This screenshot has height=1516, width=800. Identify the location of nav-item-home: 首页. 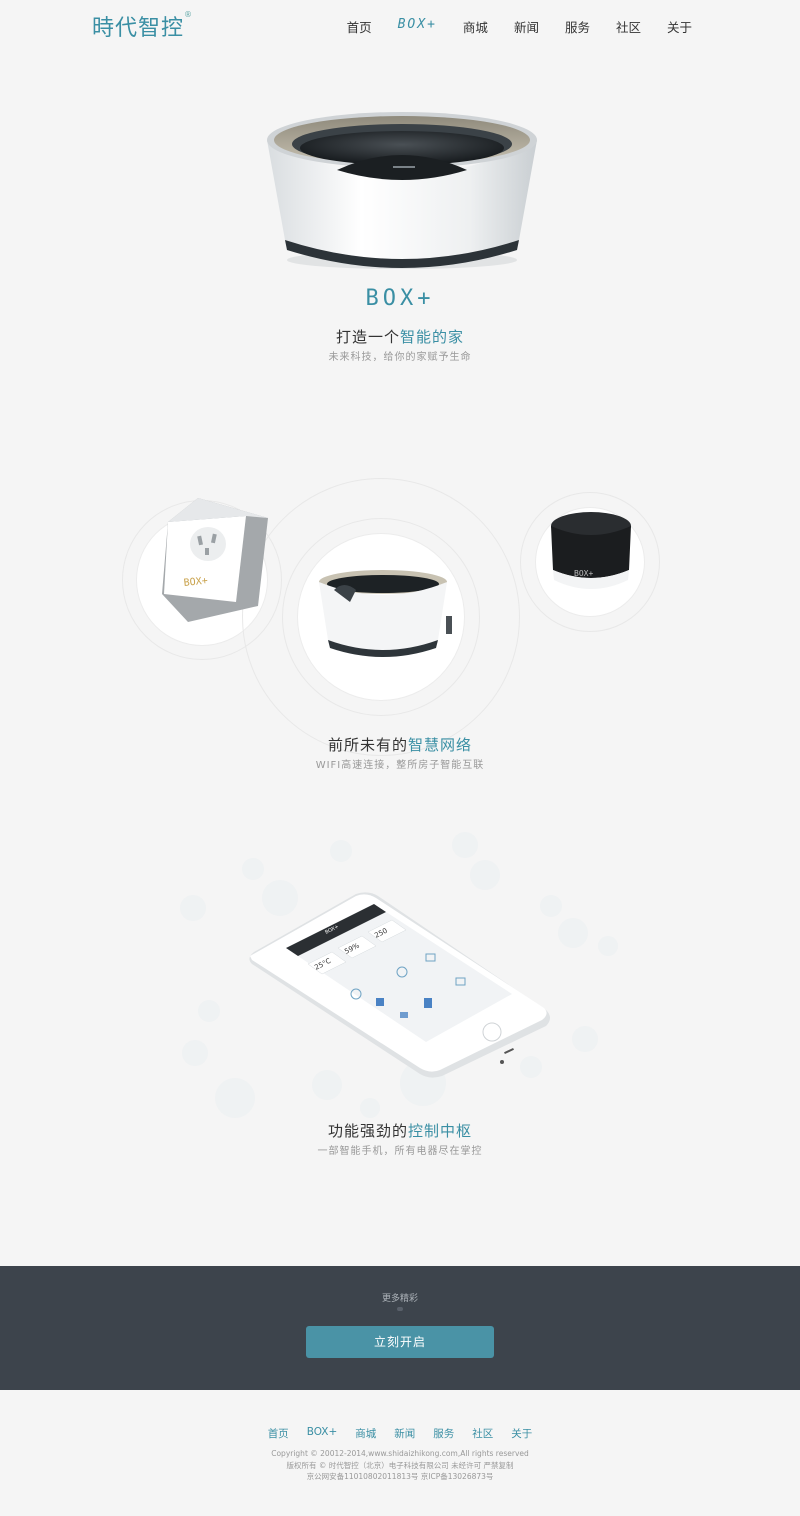
(359, 26).